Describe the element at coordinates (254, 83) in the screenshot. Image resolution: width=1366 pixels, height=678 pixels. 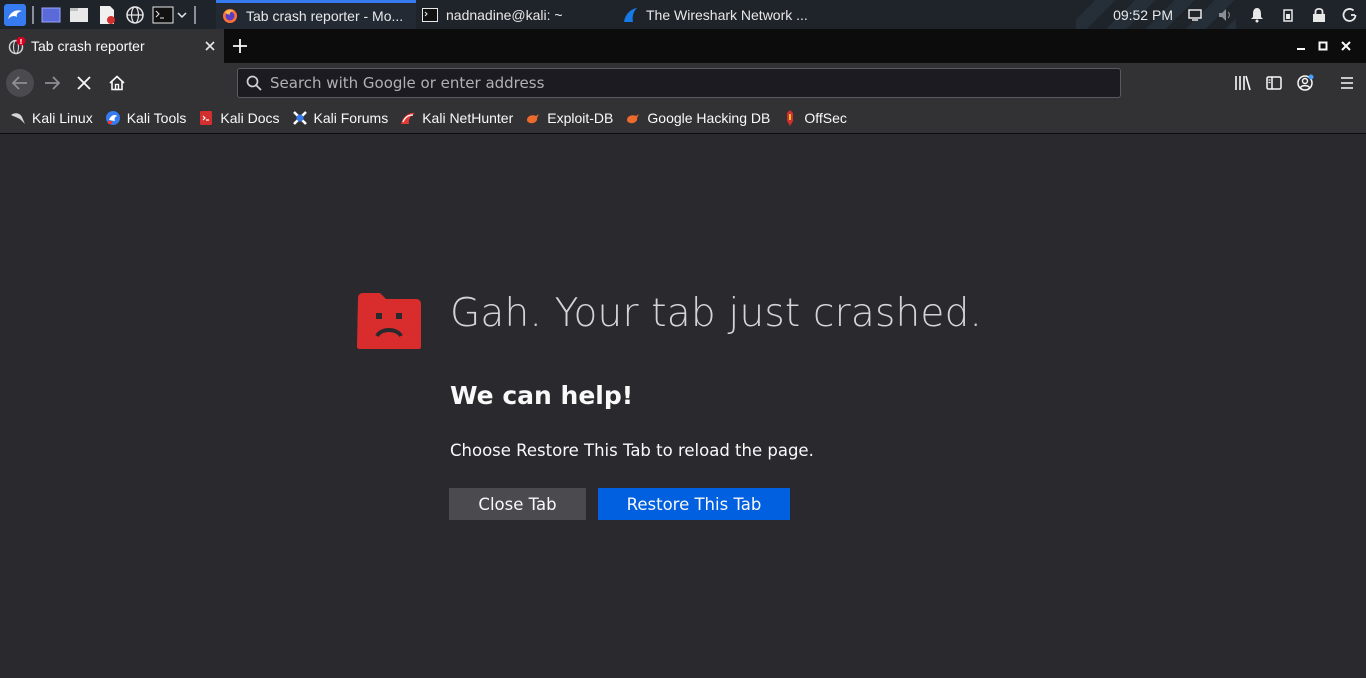
I see `search-icon` at that location.